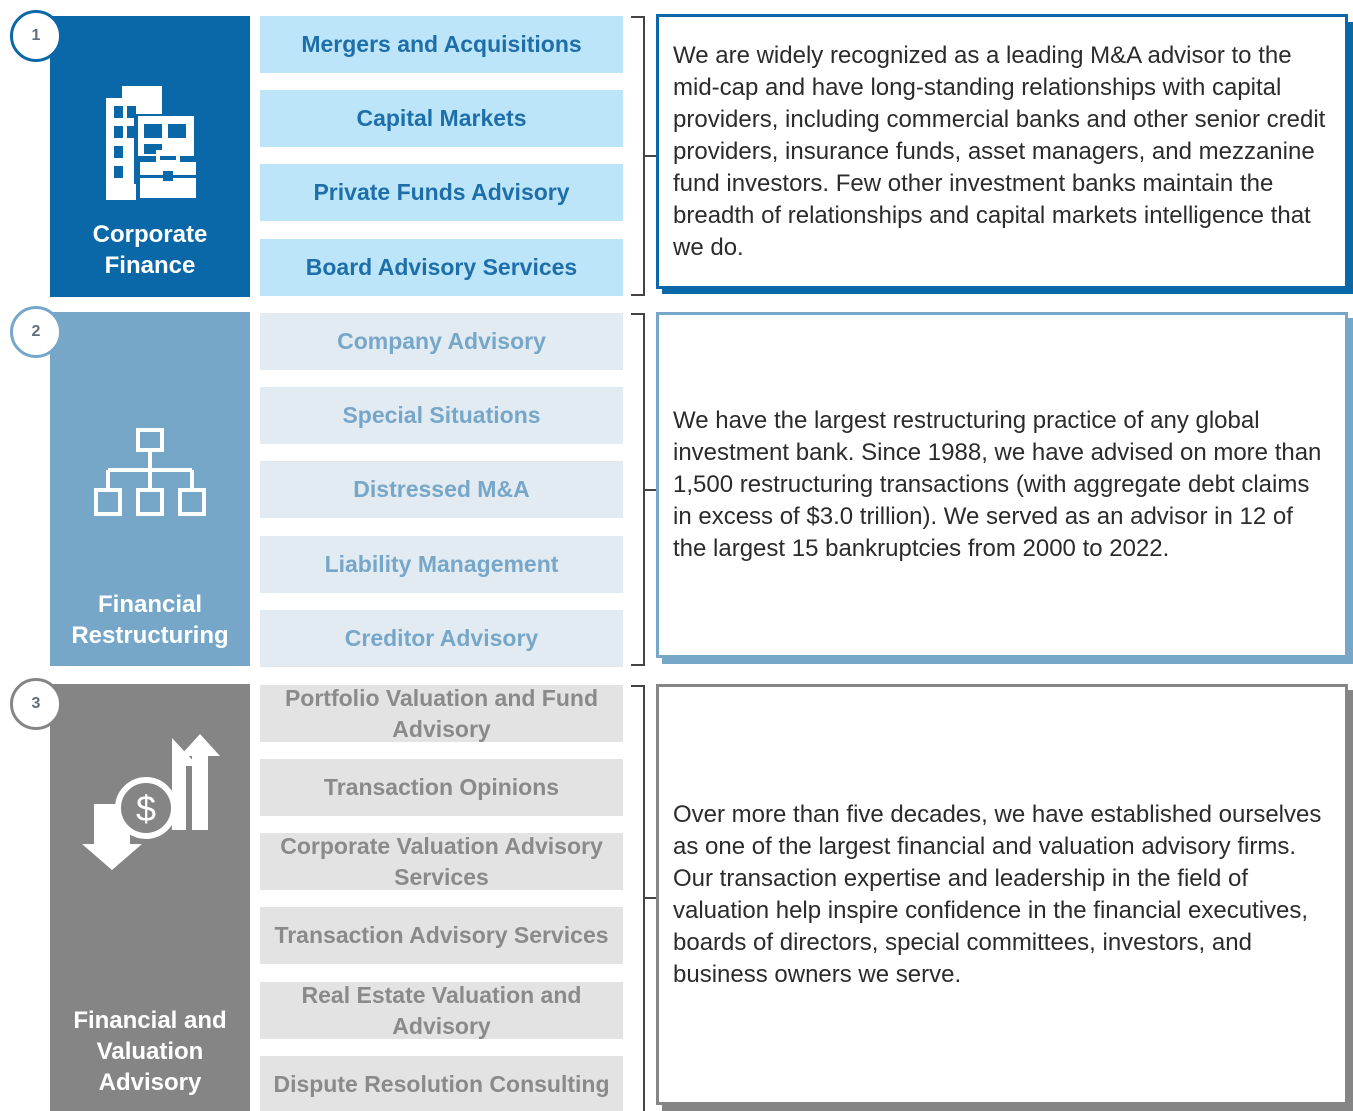  Describe the element at coordinates (441, 1010) in the screenshot. I see `service-item: Real Estate Valuation and Advisory` at that location.